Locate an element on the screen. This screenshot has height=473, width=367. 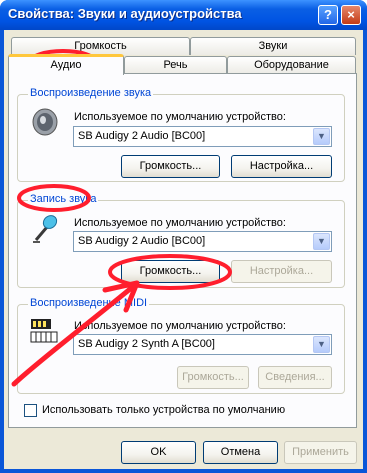
ok-button: OK is located at coordinates (158, 452).